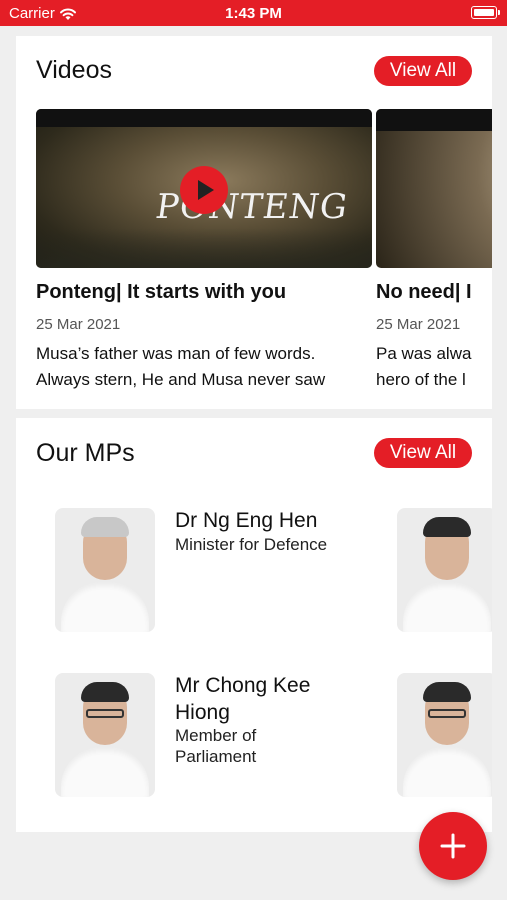  I want to click on play-icon, so click(204, 190).